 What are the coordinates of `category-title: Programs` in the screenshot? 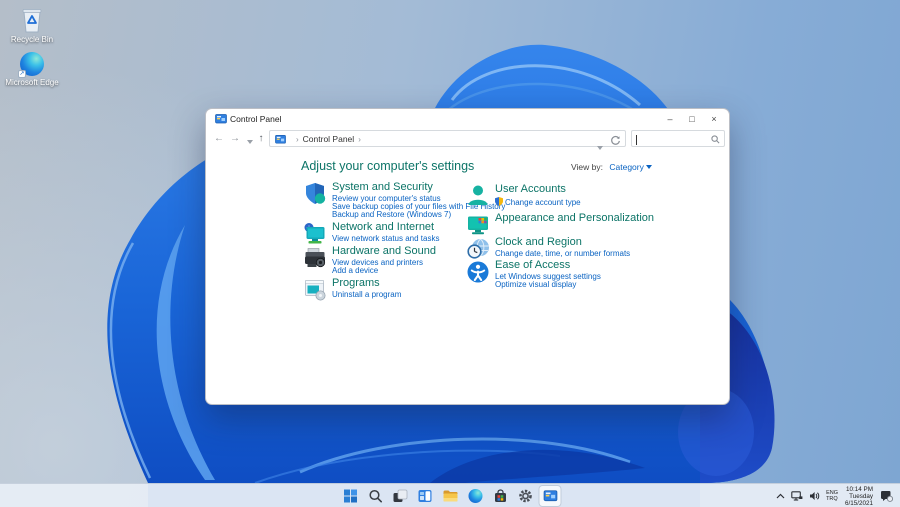 It's located at (366, 283).